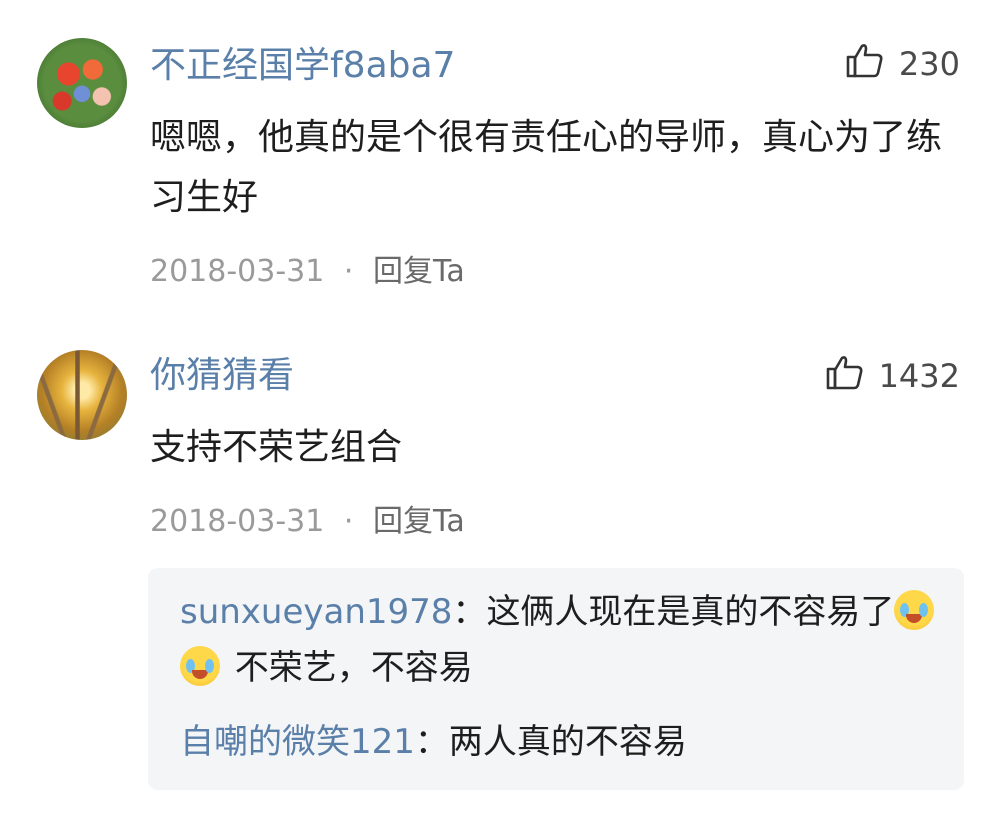 The width and height of the screenshot is (1000, 826). What do you see at coordinates (297, 742) in the screenshot?
I see `reply-username: 自嘲的微笑121` at bounding box center [297, 742].